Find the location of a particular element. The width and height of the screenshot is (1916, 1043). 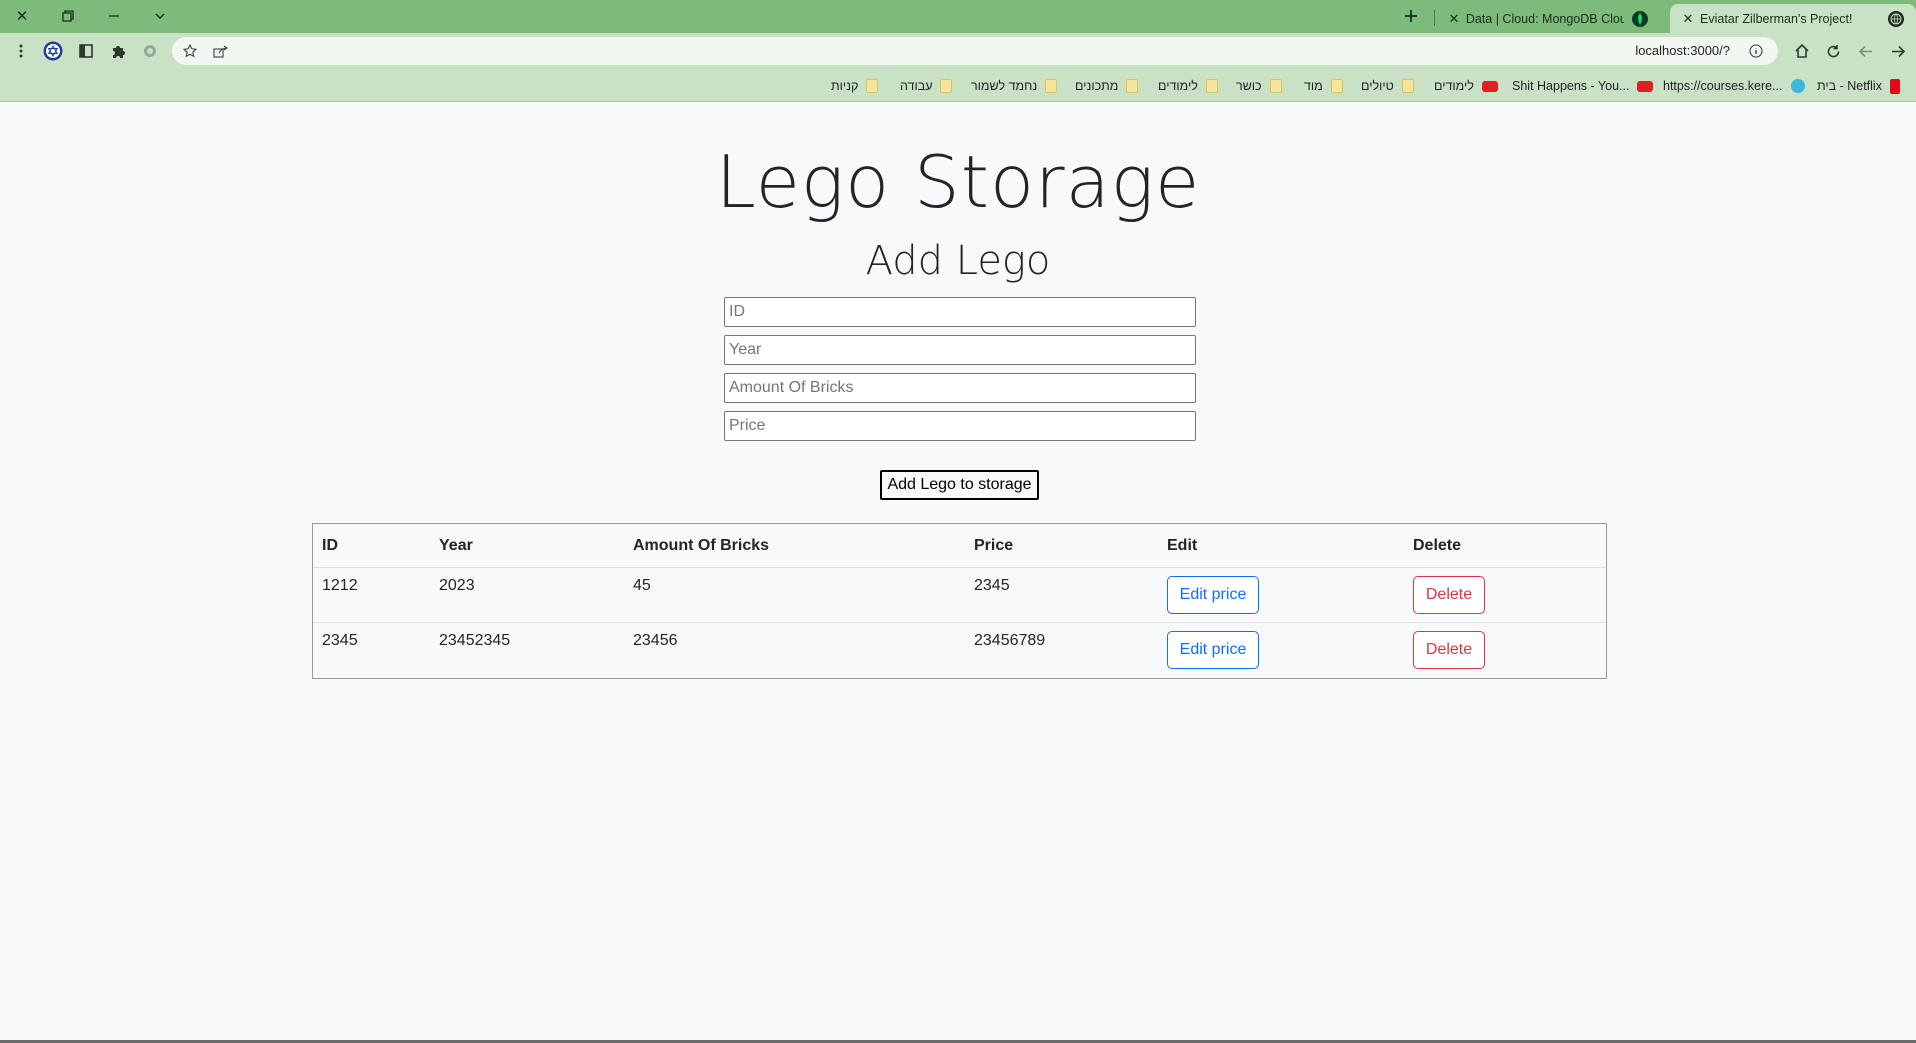

address-bar: localhost:3000/? is located at coordinates (975, 51).